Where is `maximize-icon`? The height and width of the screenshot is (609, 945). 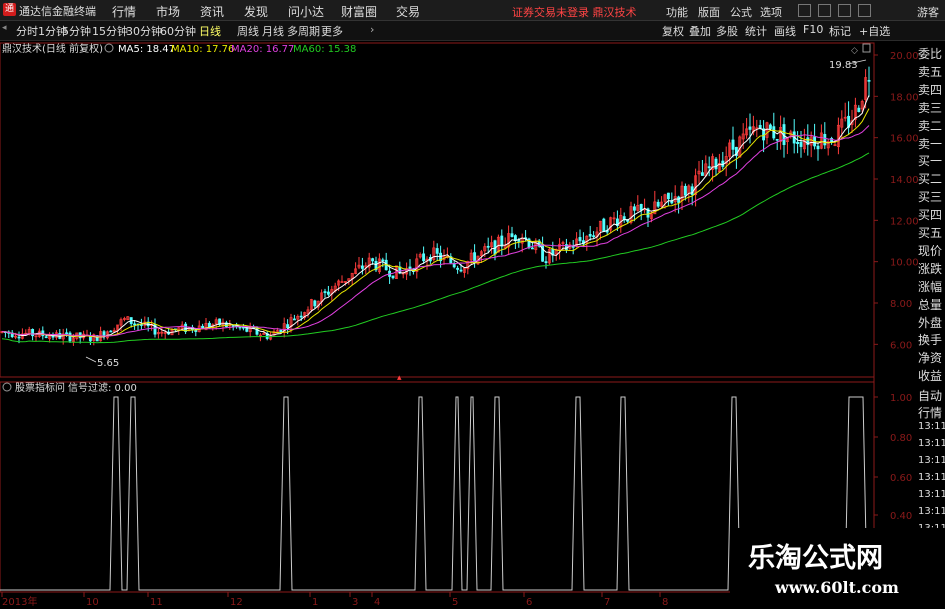 maximize-icon is located at coordinates (844, 10).